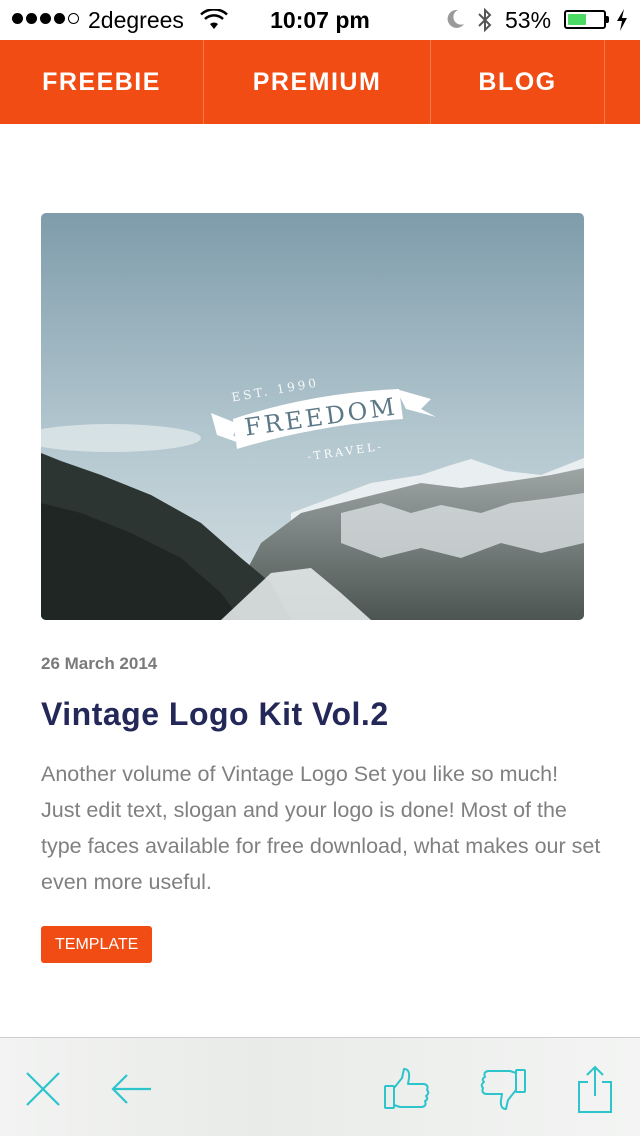 The height and width of the screenshot is (1136, 640). I want to click on nav-item-freebie: FREEBIE, so click(102, 82).